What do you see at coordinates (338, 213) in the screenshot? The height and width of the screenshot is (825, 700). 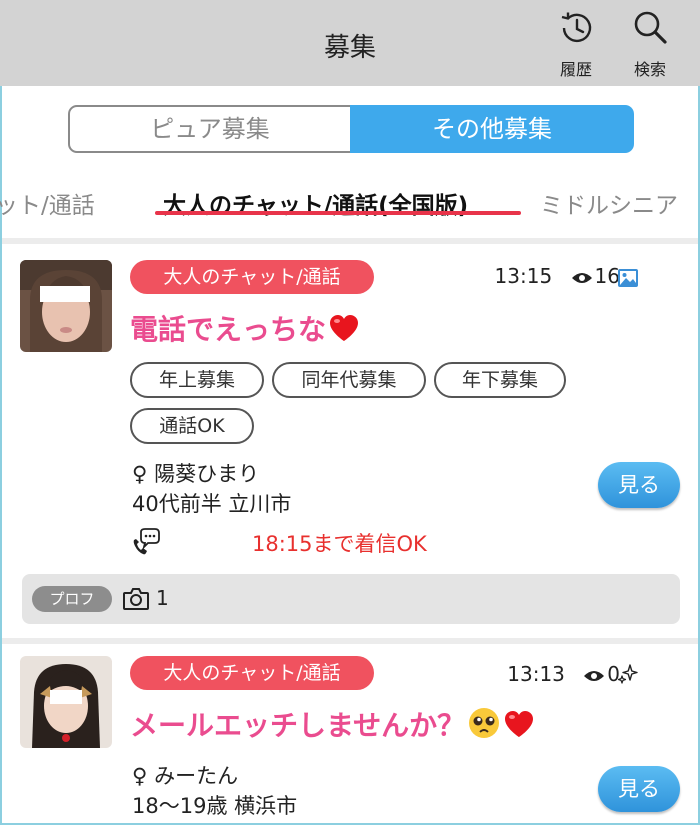 I see `active-tab-indicator` at bounding box center [338, 213].